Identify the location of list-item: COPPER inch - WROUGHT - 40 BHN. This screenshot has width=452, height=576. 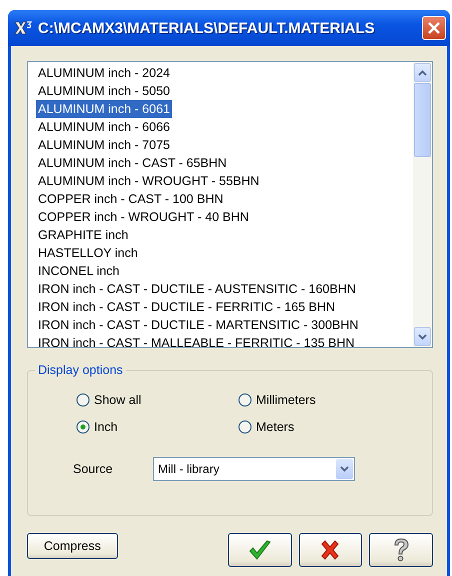
(143, 217).